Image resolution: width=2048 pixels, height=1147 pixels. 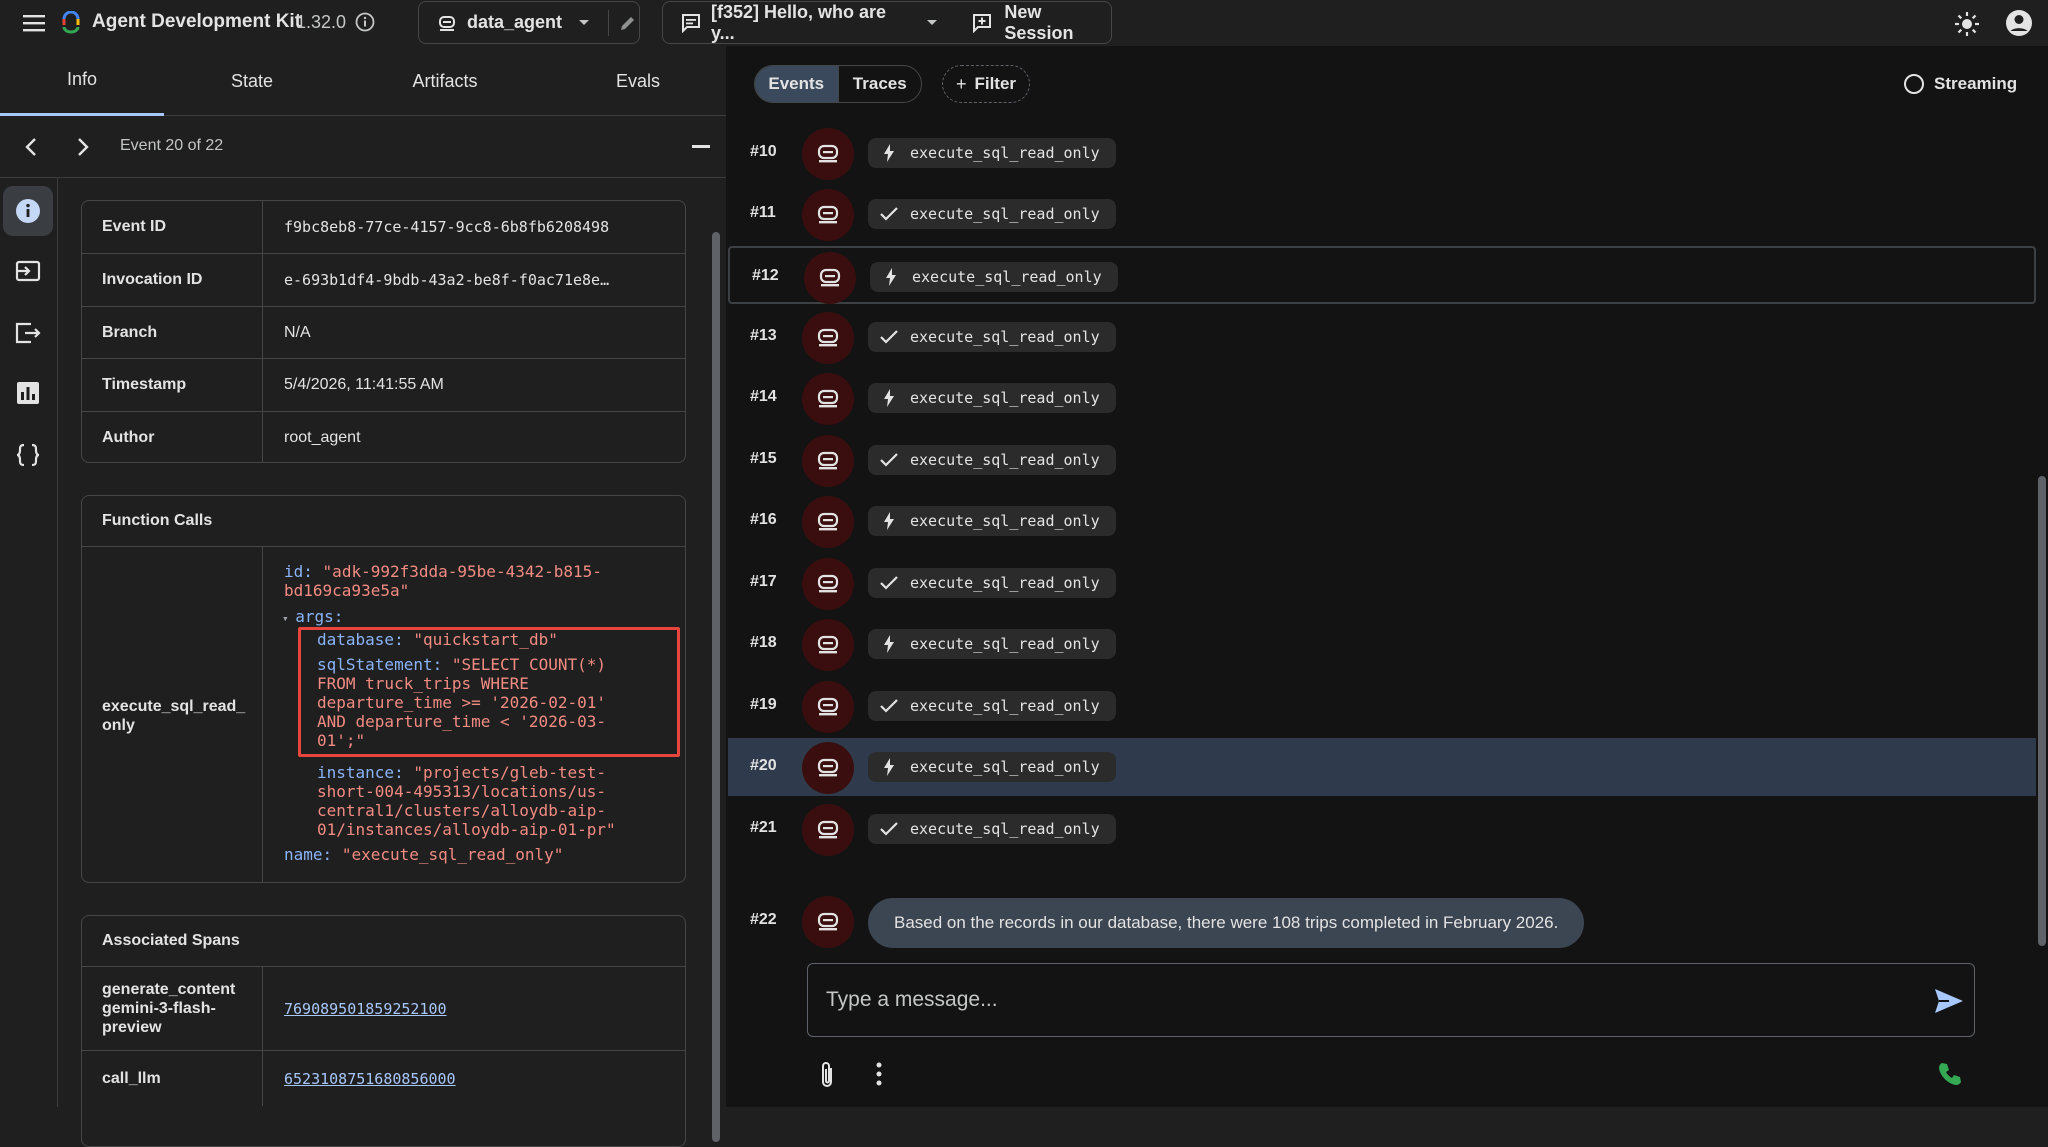 I want to click on response-button, so click(x=28, y=333).